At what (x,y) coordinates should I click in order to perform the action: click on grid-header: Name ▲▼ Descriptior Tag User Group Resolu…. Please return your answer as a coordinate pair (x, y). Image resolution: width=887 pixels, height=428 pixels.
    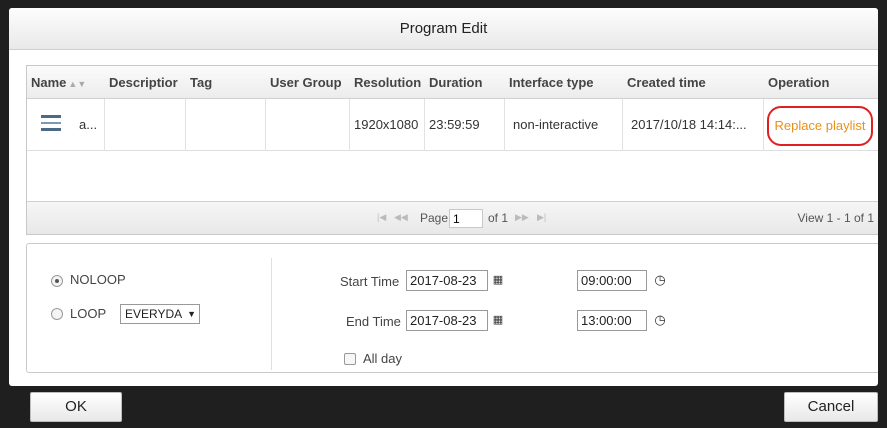
    Looking at the image, I should click on (452, 82).